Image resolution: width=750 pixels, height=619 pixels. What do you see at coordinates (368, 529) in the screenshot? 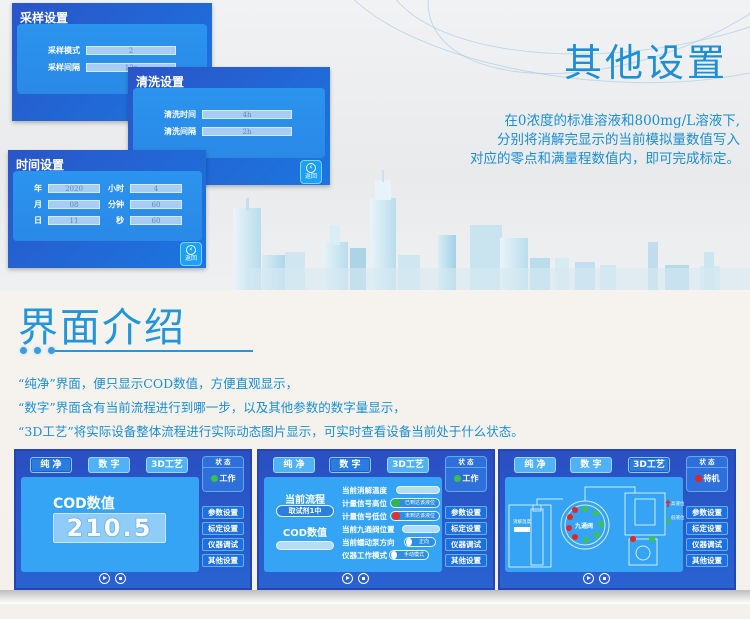
I see `param-label: 当前九通阀位置` at bounding box center [368, 529].